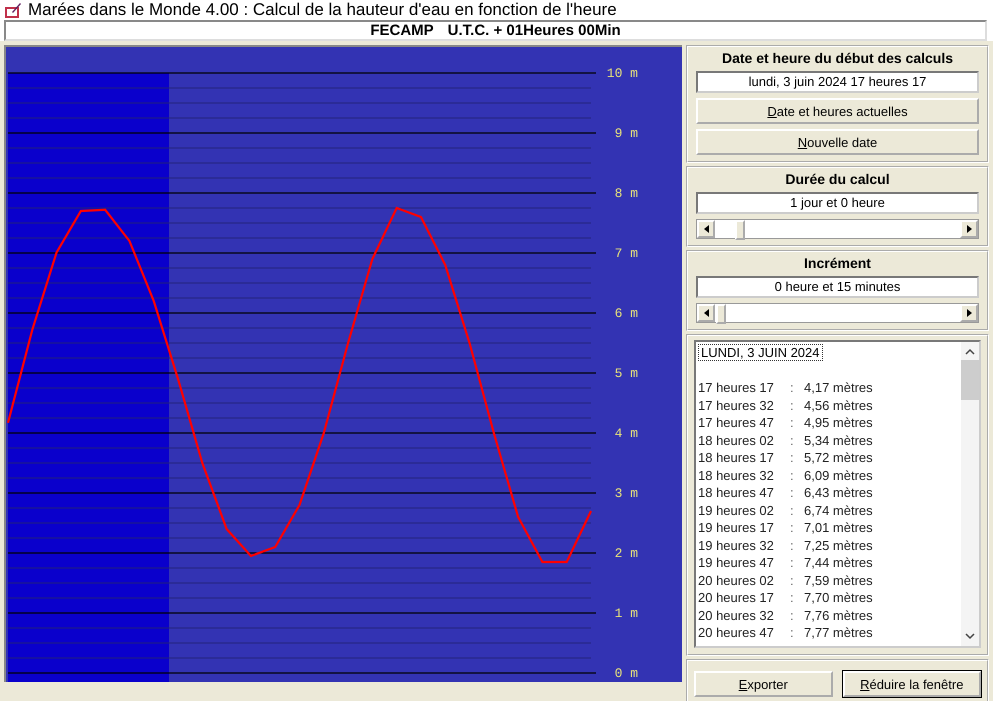 The height and width of the screenshot is (701, 993). Describe the element at coordinates (838, 422) in the screenshot. I see `height-text: 4,95 mètres` at that location.